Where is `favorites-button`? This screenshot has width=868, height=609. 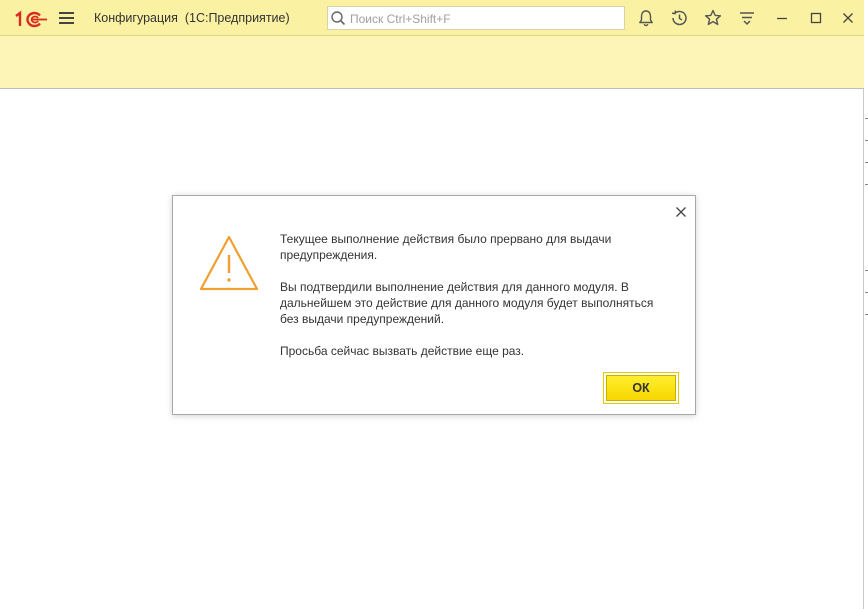
favorites-button is located at coordinates (713, 18).